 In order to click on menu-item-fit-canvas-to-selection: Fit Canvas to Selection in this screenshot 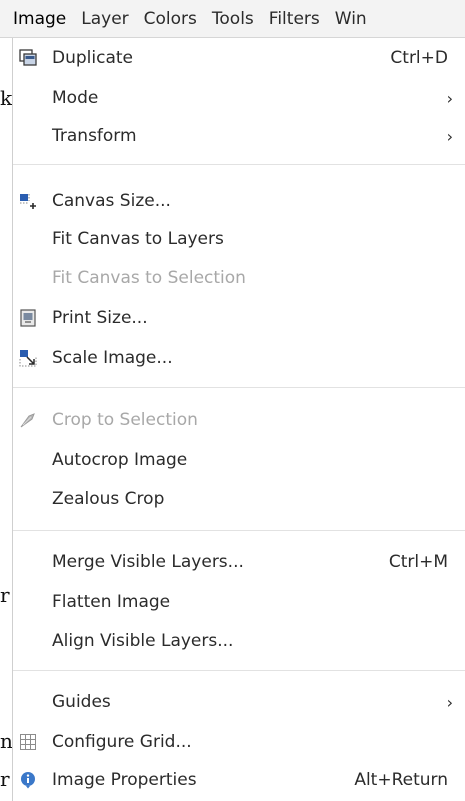, I will do `click(239, 278)`.